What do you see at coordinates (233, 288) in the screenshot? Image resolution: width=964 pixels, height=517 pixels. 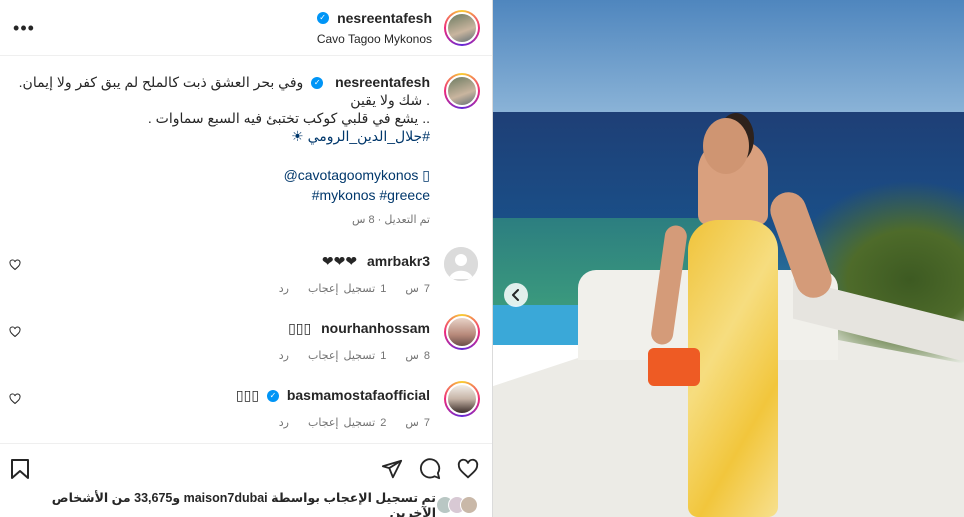 I see `comment-meta: 7 س 1 تسجيل إعجاب رد` at bounding box center [233, 288].